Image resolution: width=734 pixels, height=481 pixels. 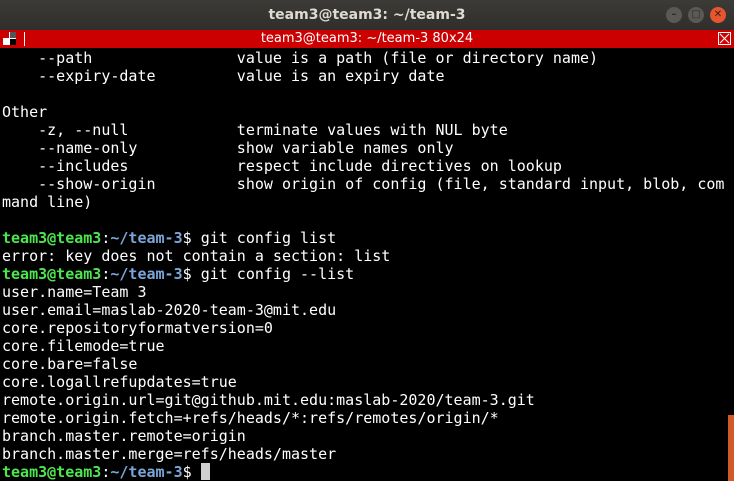 I want to click on output-line: branch.master.merge=refs/heads/master, so click(x=169, y=454).